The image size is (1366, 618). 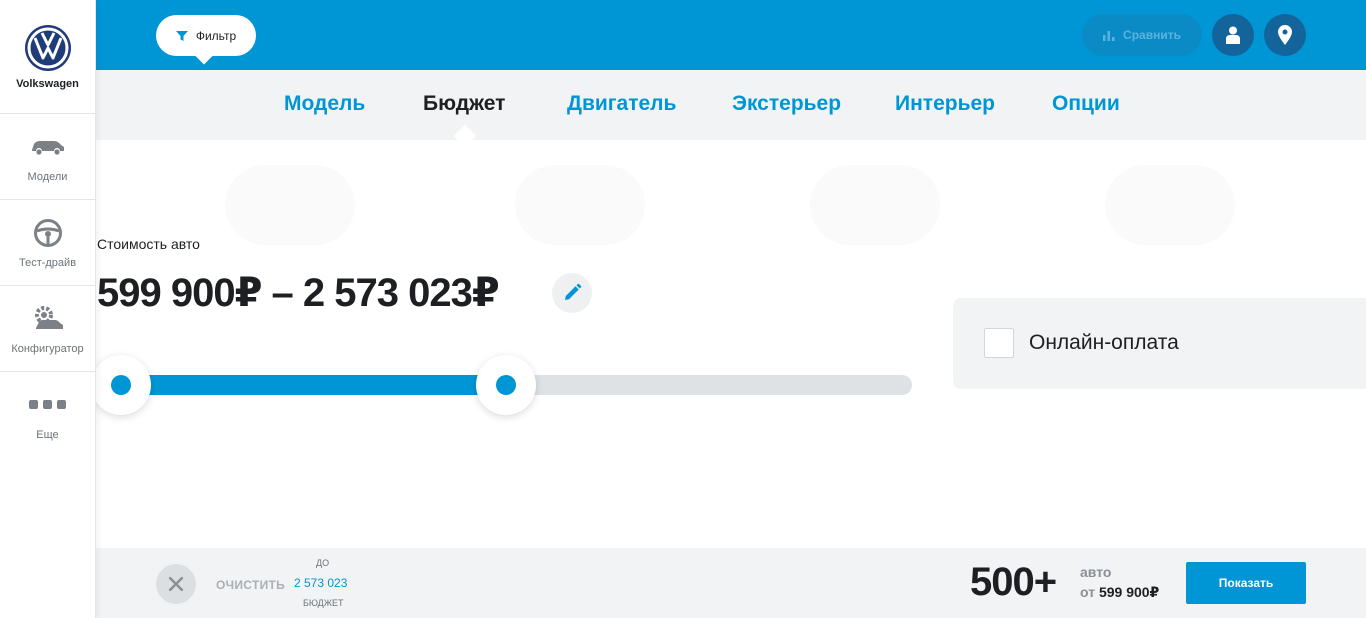 I want to click on sidebar-item-more: Еще, so click(x=47, y=415).